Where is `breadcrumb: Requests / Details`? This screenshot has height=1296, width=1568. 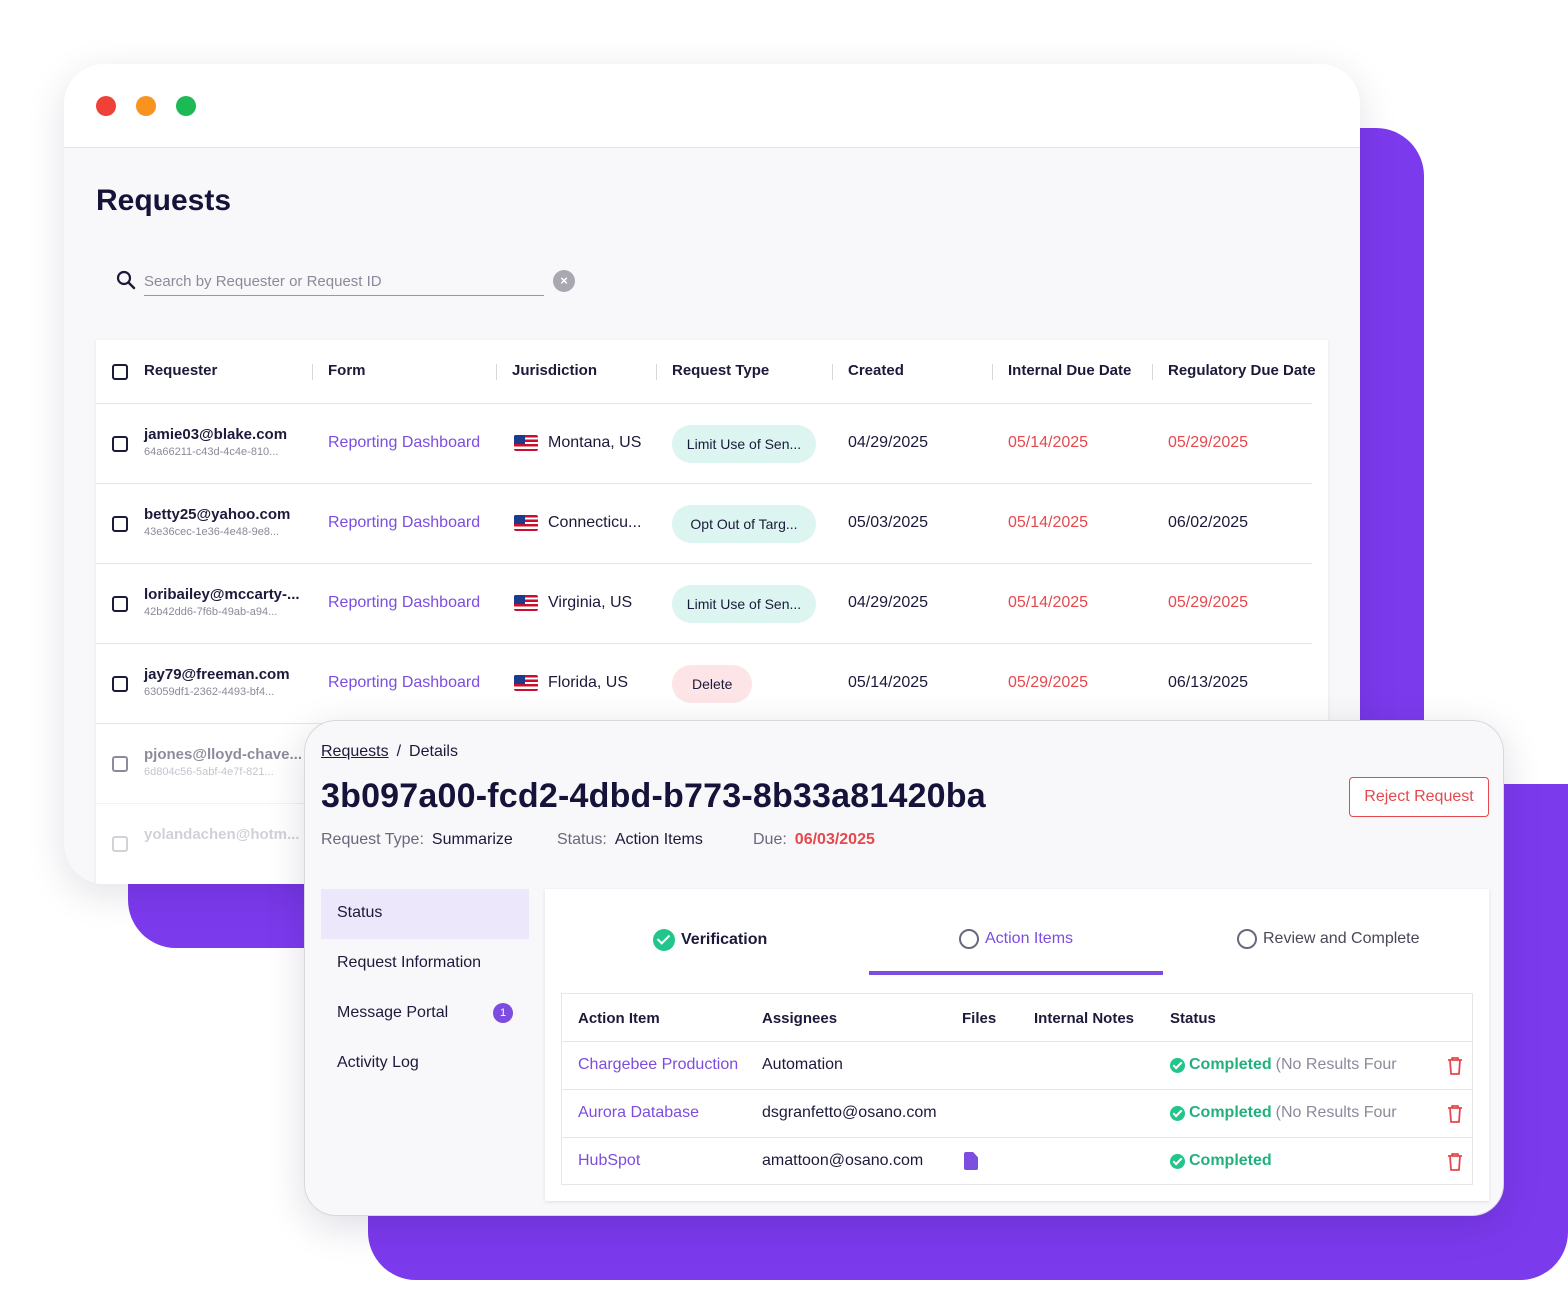 breadcrumb: Requests / Details is located at coordinates (389, 752).